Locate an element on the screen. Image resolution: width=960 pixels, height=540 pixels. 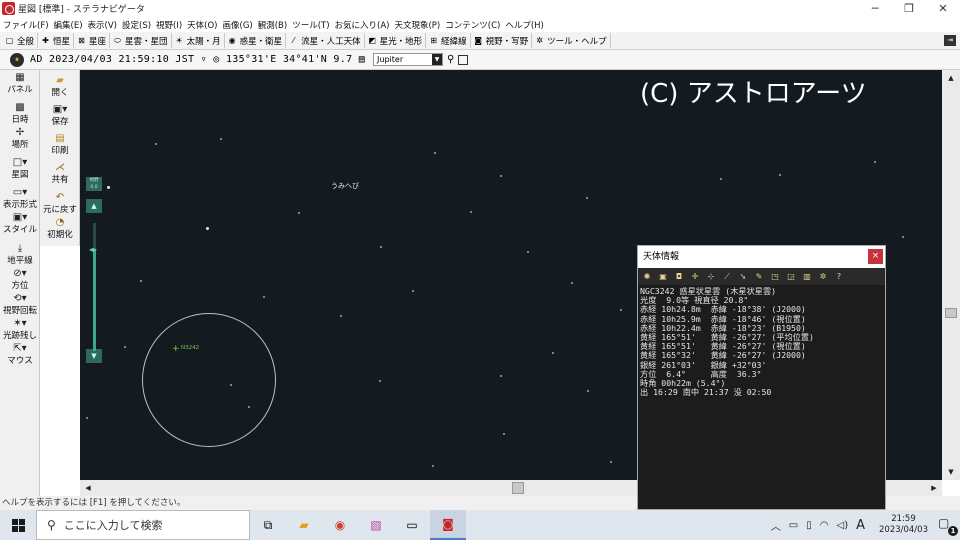
stellanavigator-taskbar-icon: ◙ is located at coordinates (448, 525).